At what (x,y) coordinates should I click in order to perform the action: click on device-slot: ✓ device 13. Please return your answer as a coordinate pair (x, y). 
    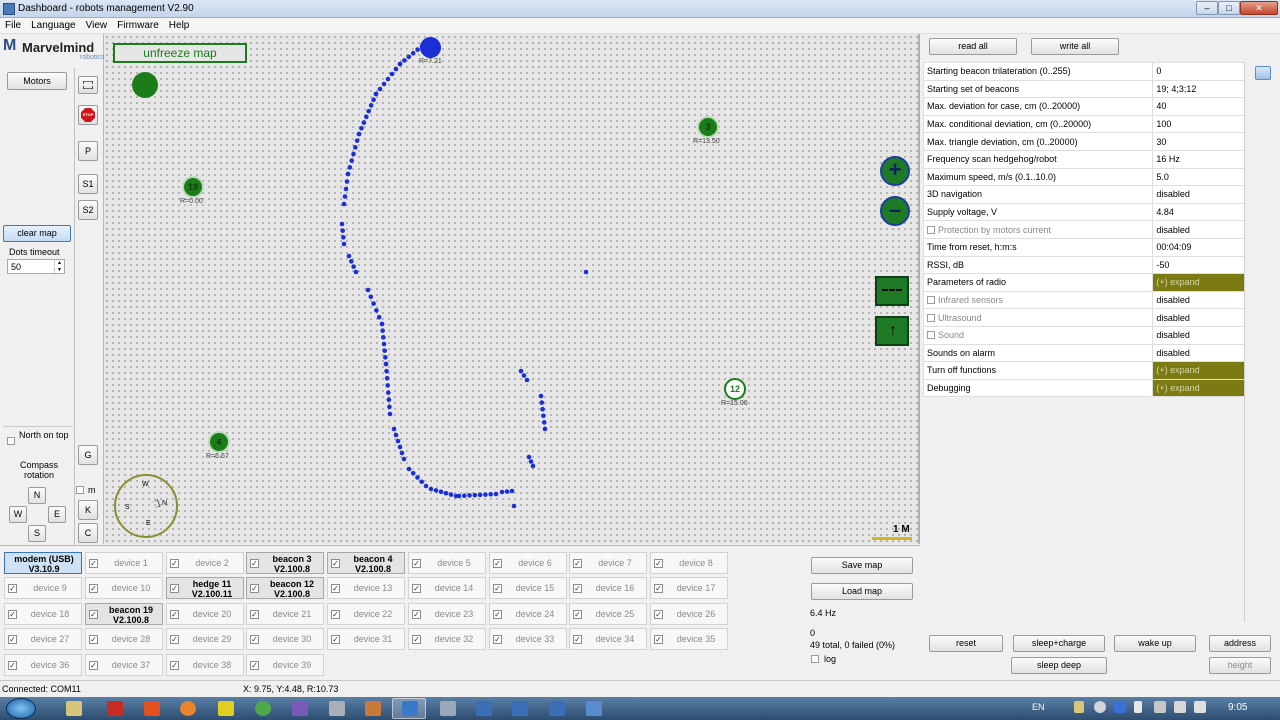
    Looking at the image, I should click on (366, 588).